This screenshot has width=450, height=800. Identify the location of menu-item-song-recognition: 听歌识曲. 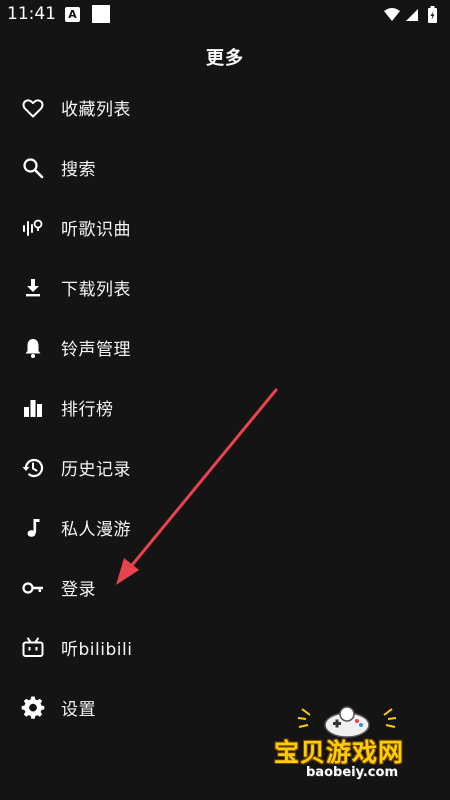
(225, 228).